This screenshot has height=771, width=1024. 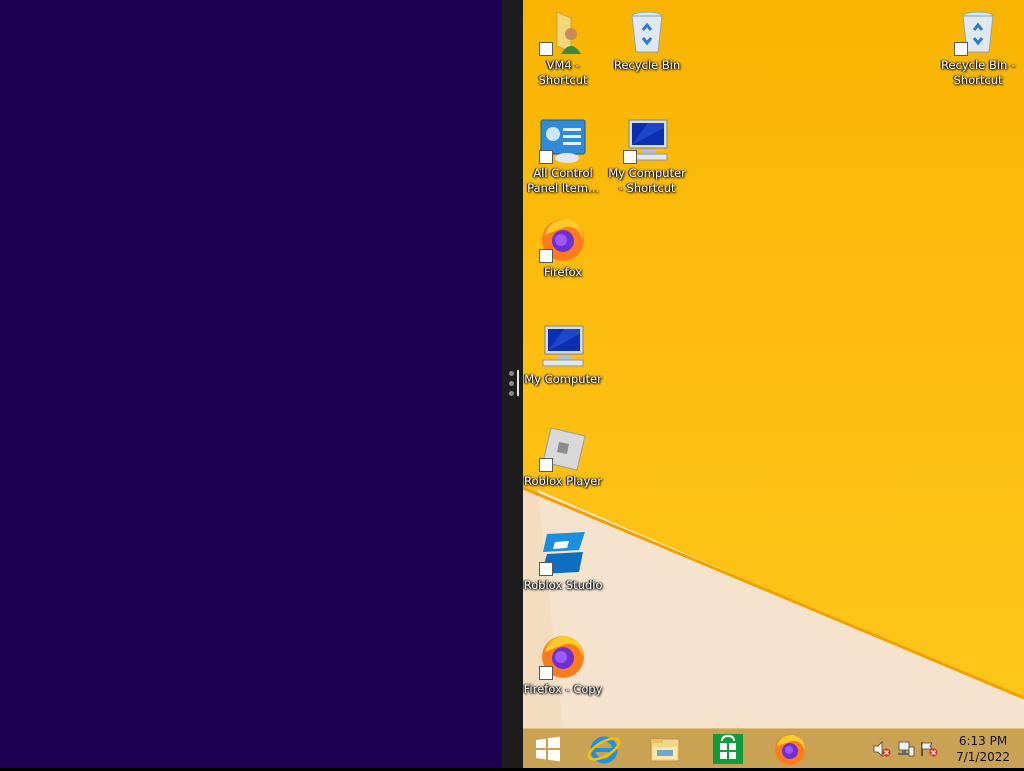 What do you see at coordinates (978, 48) in the screenshot?
I see `desktop-icon-recycle-bin-shortcut: Recycle Bin - Shortcut` at bounding box center [978, 48].